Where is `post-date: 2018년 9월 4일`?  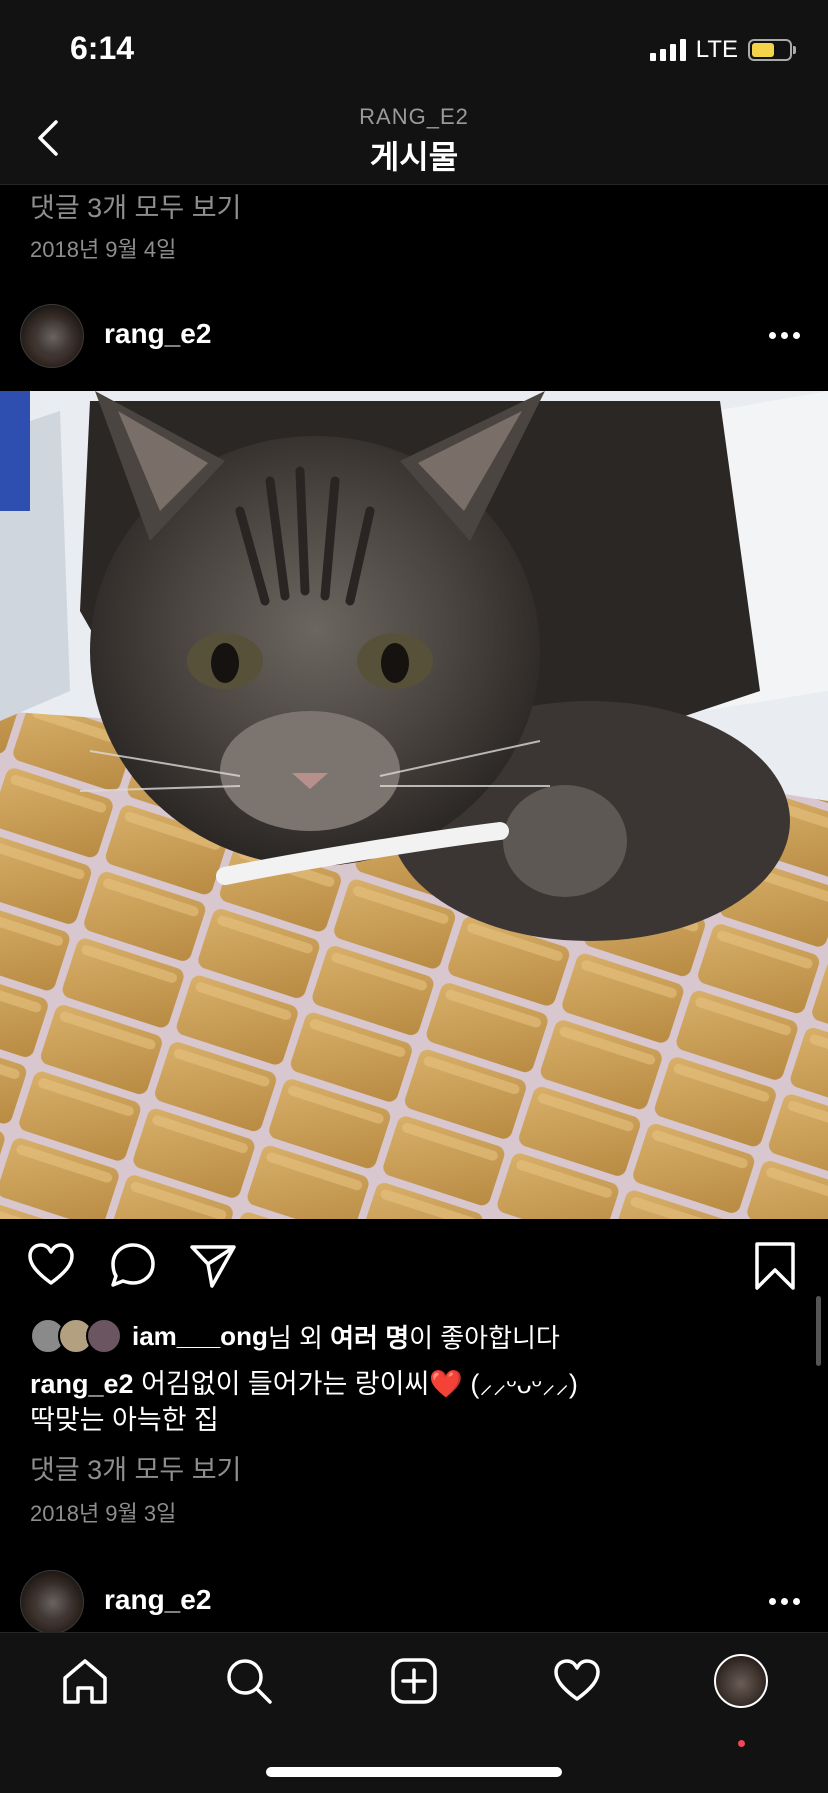 post-date: 2018년 9월 4일 is located at coordinates (103, 249).